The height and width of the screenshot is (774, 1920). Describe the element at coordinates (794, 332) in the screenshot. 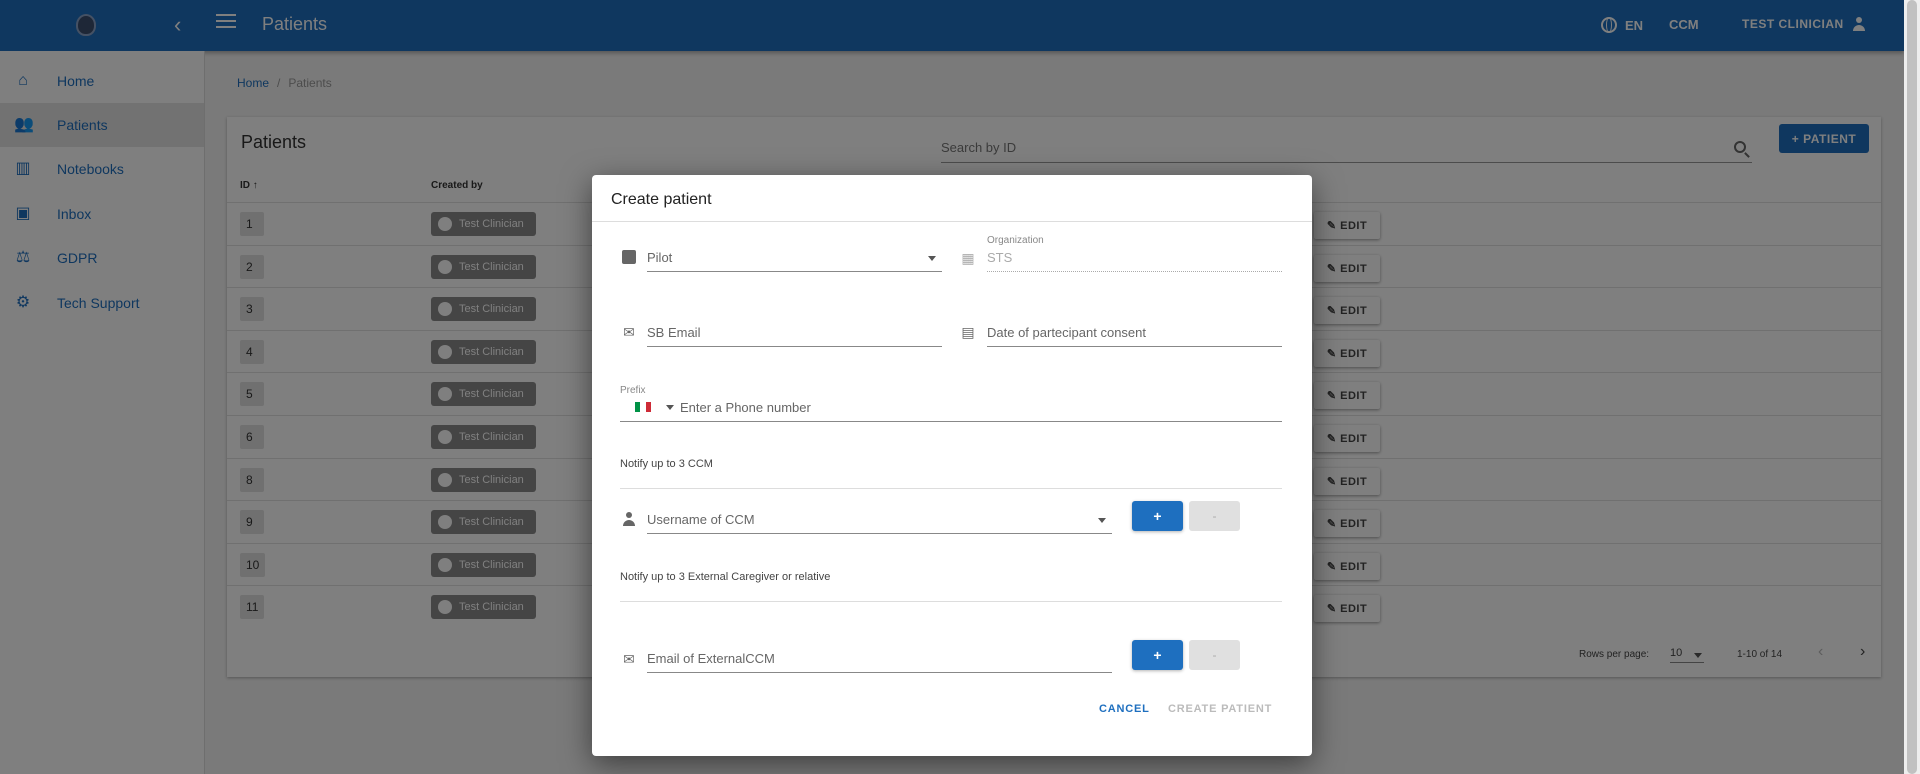

I see `sb-email-field: SB Email` at that location.